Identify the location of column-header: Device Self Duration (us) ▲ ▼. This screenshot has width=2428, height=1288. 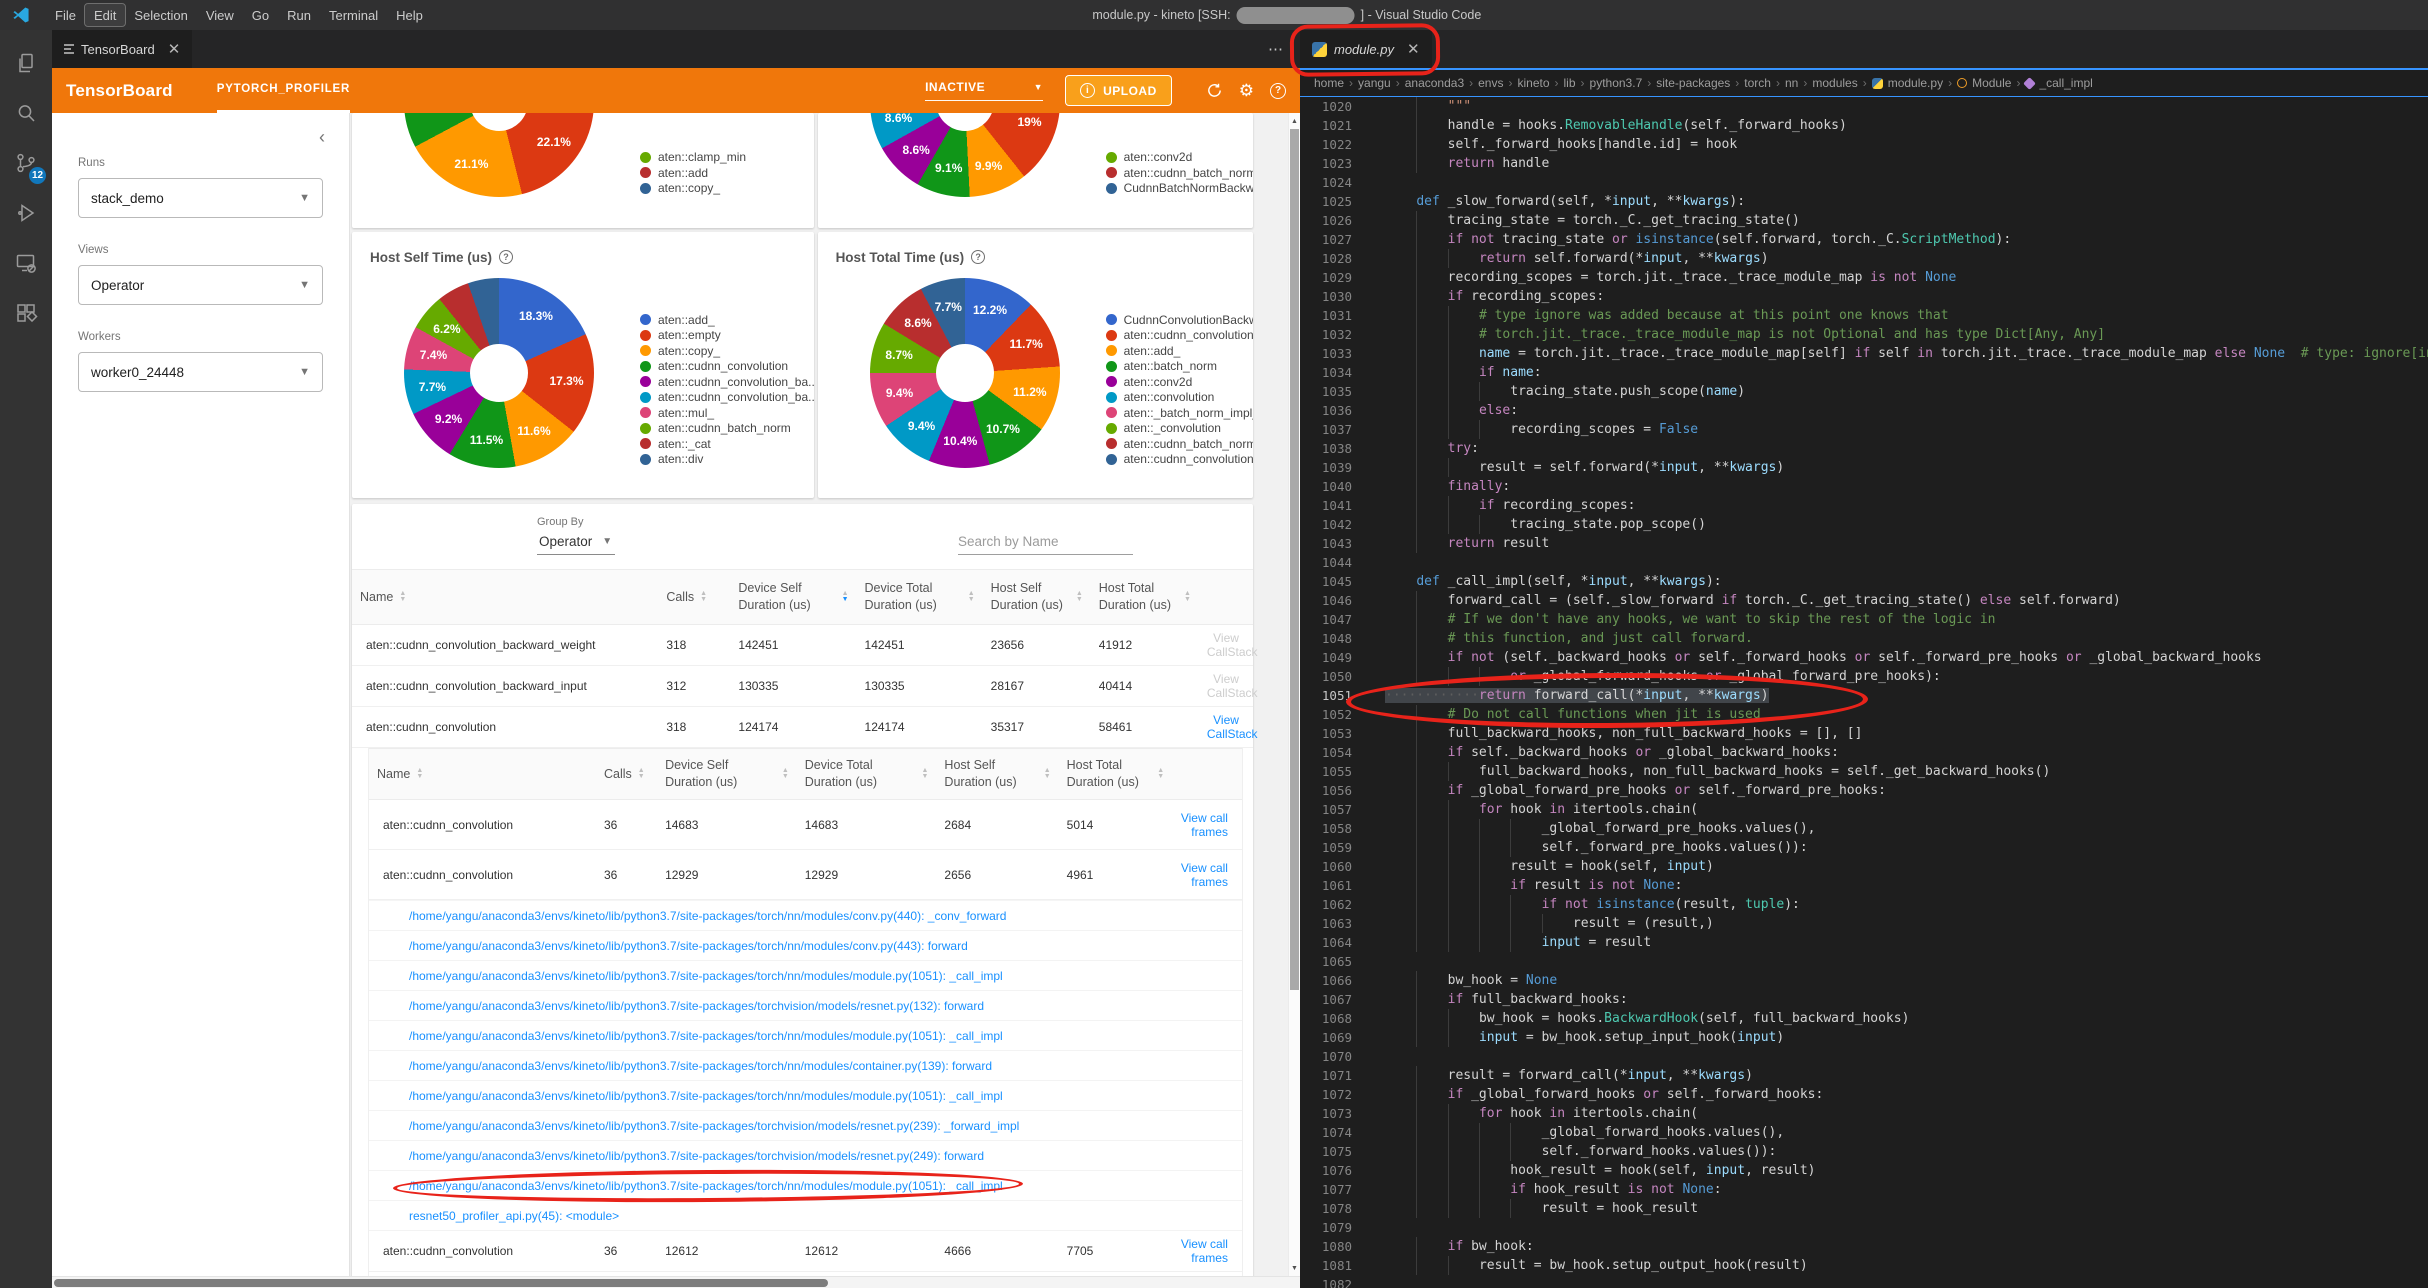
(793, 597).